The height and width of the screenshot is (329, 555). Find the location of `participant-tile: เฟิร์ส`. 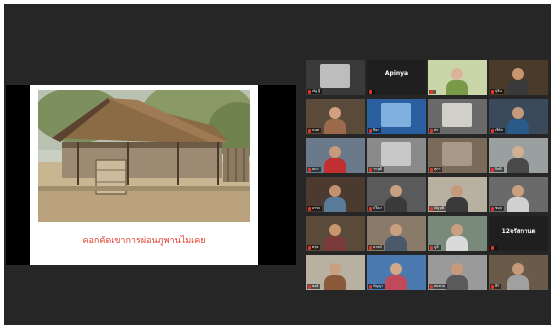

participant-tile: เฟิร์ส is located at coordinates (518, 116).